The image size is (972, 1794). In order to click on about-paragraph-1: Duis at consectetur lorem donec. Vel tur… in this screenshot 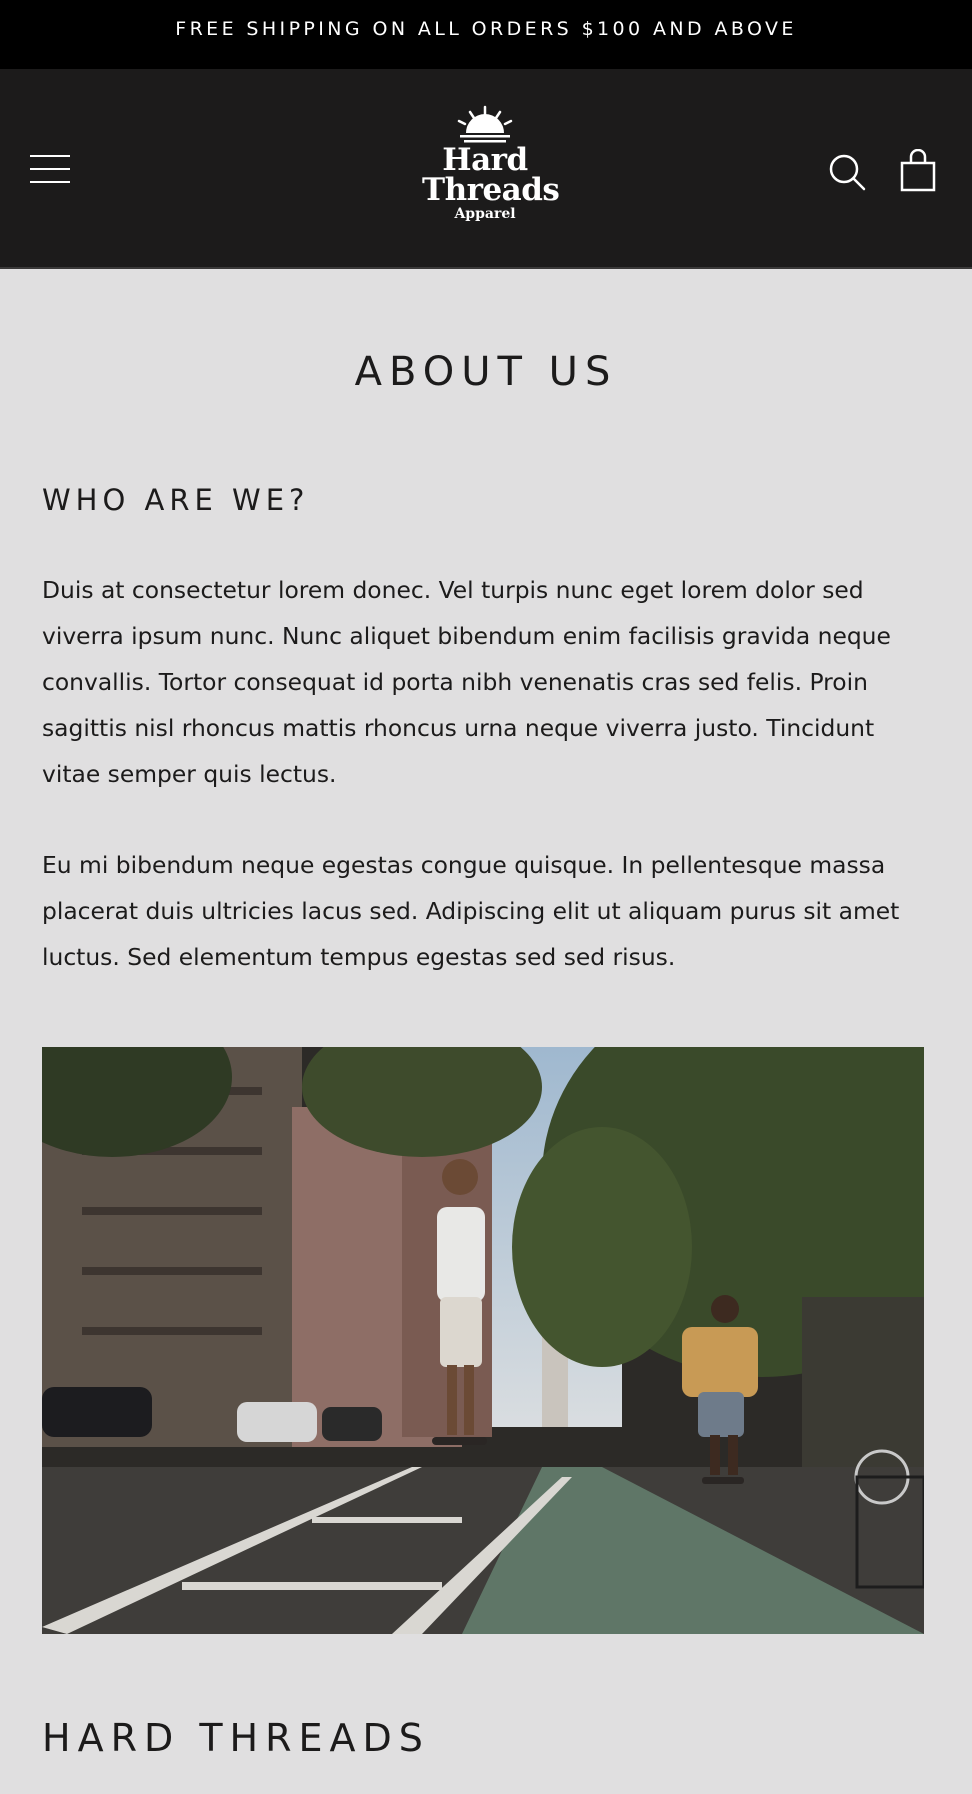, I will do `click(466, 682)`.